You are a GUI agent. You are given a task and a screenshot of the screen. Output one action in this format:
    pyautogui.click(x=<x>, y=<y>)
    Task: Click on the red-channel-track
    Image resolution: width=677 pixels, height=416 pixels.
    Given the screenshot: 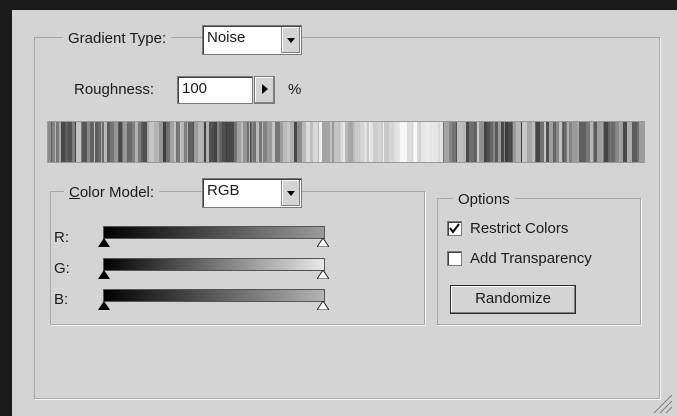 What is the action you would take?
    pyautogui.click(x=214, y=232)
    